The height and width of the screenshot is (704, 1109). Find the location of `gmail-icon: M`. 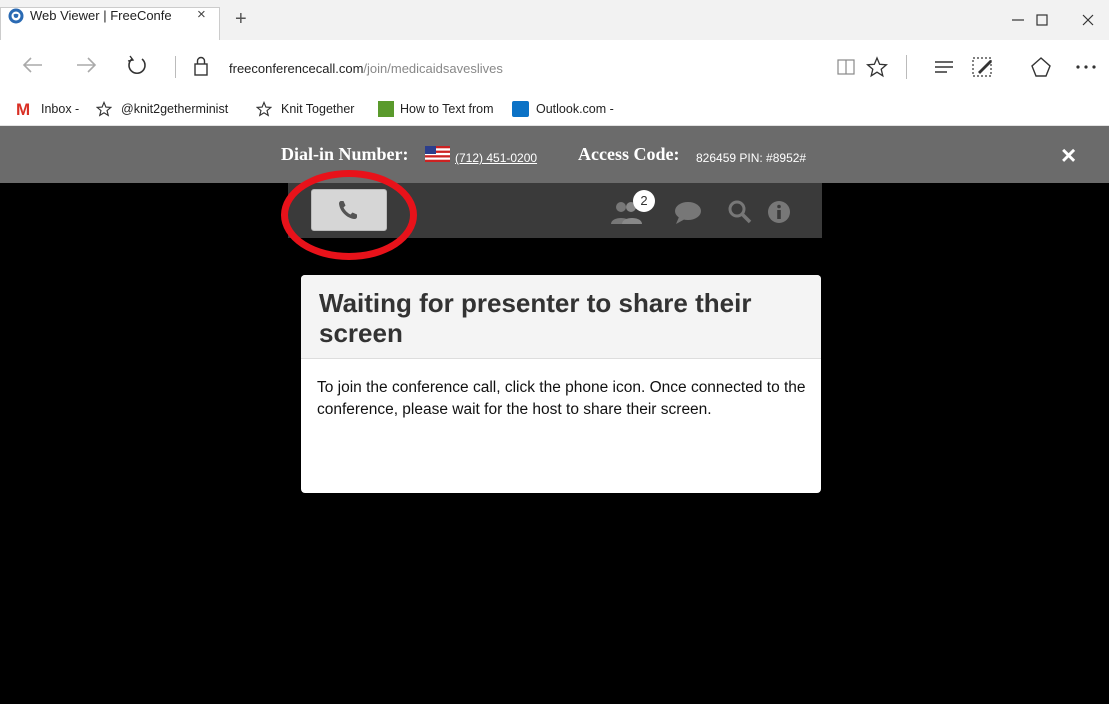

gmail-icon: M is located at coordinates (23, 109).